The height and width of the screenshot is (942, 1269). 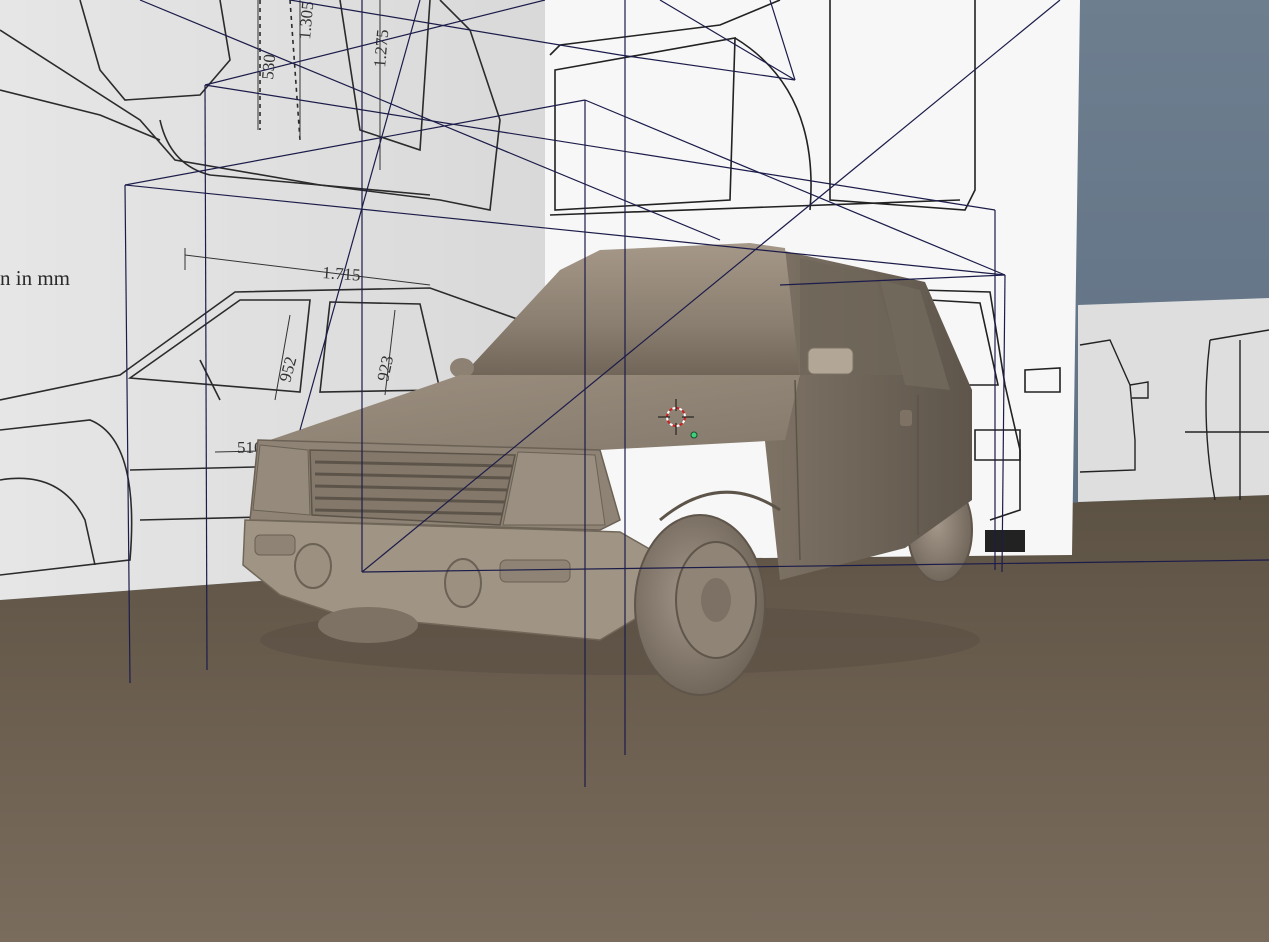 What do you see at coordinates (412, 487) in the screenshot?
I see `front-grille` at bounding box center [412, 487].